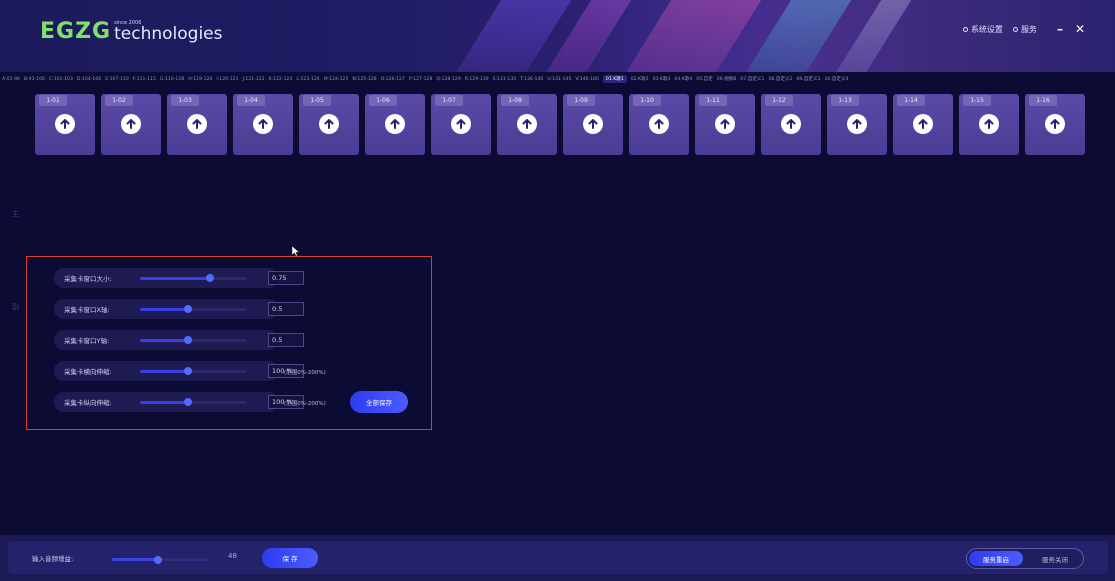  I want to click on channel-label: 1-08, so click(515, 100).